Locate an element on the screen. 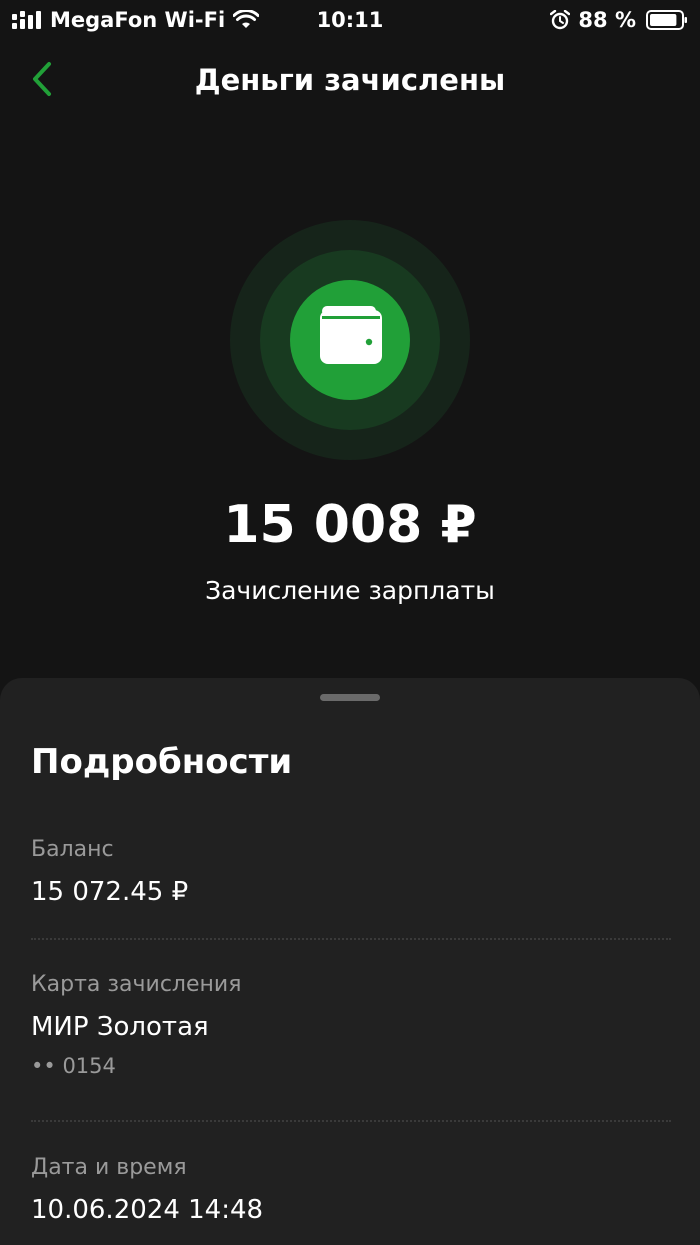 The image size is (700, 1245). wallet-icon is located at coordinates (350, 340).